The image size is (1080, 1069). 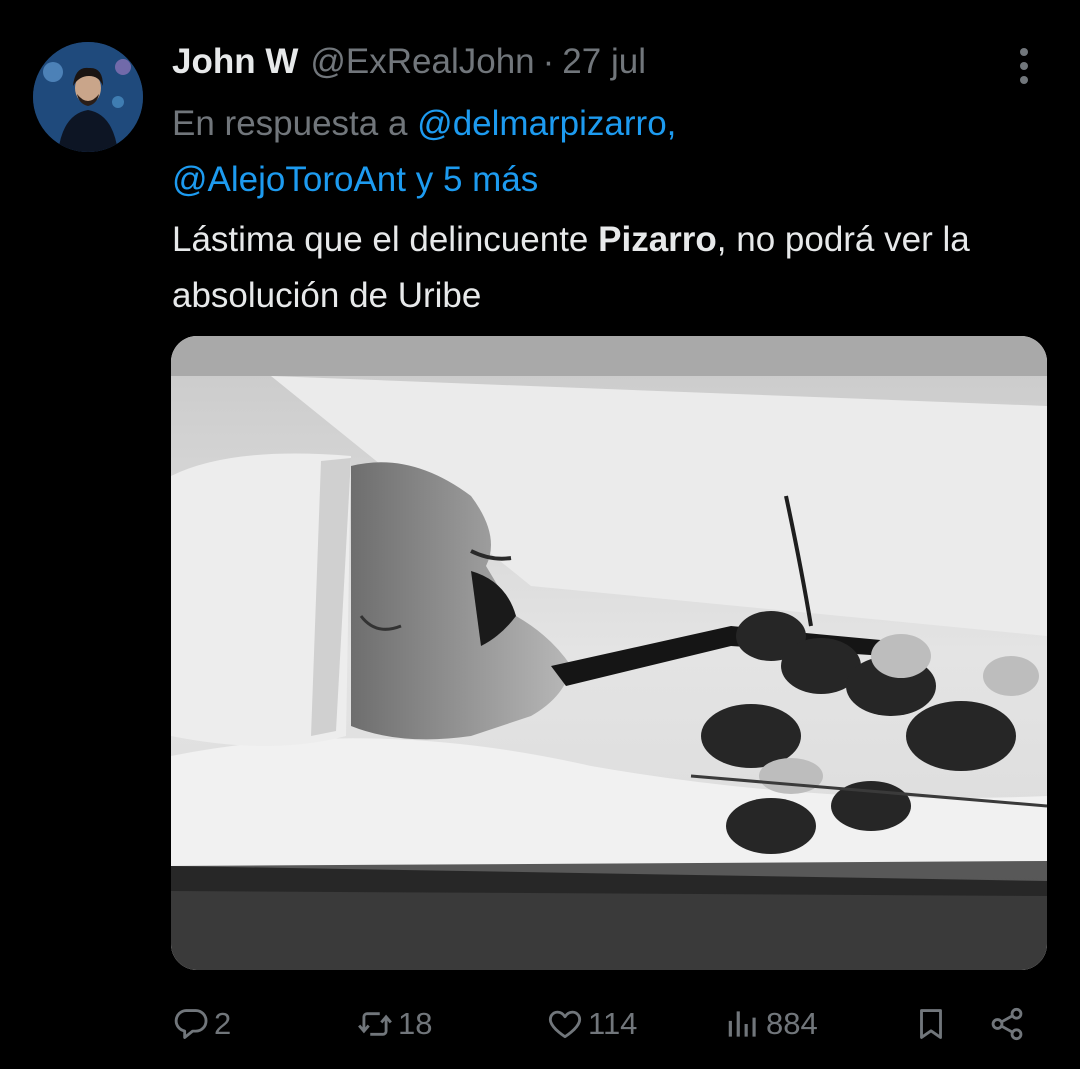 I want to click on more-icon, so click(x=1024, y=66).